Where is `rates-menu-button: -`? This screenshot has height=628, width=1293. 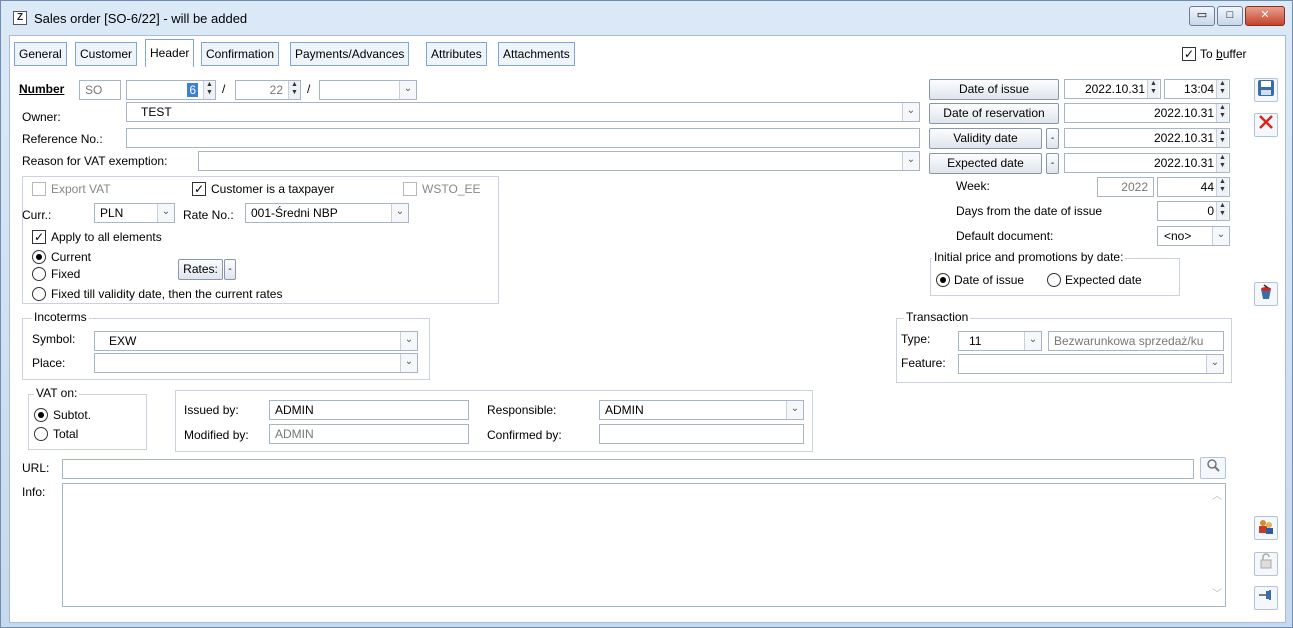
rates-menu-button: - is located at coordinates (230, 269).